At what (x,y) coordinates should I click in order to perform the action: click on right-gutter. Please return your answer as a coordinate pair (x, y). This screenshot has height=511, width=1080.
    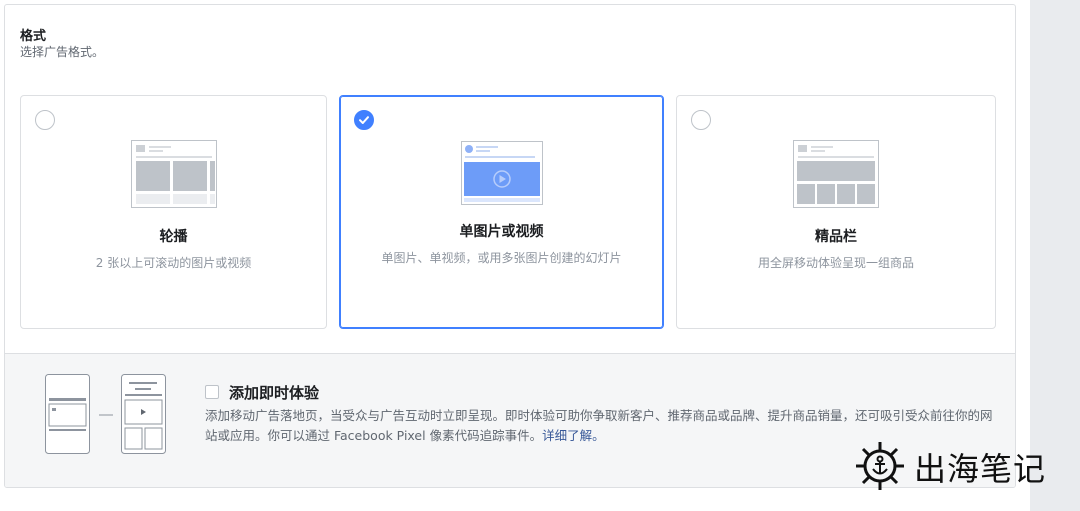
    Looking at the image, I should click on (1055, 255).